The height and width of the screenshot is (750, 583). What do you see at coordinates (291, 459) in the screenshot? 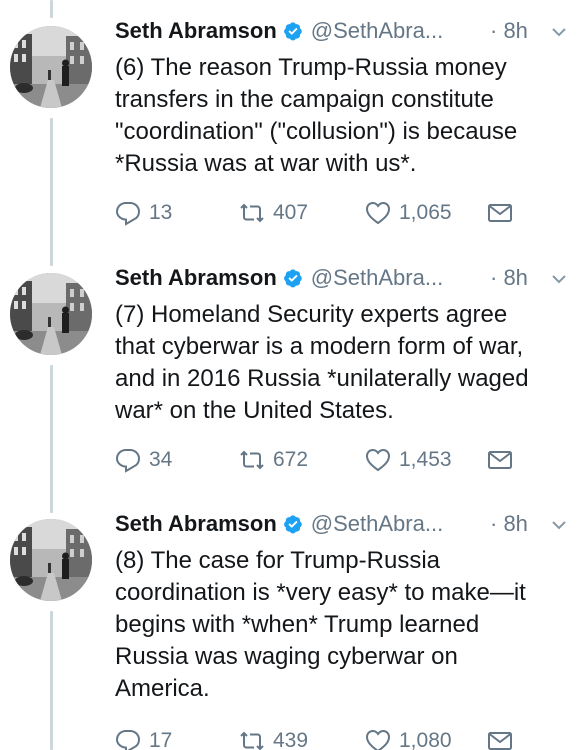
I see `retweet-count: 672` at bounding box center [291, 459].